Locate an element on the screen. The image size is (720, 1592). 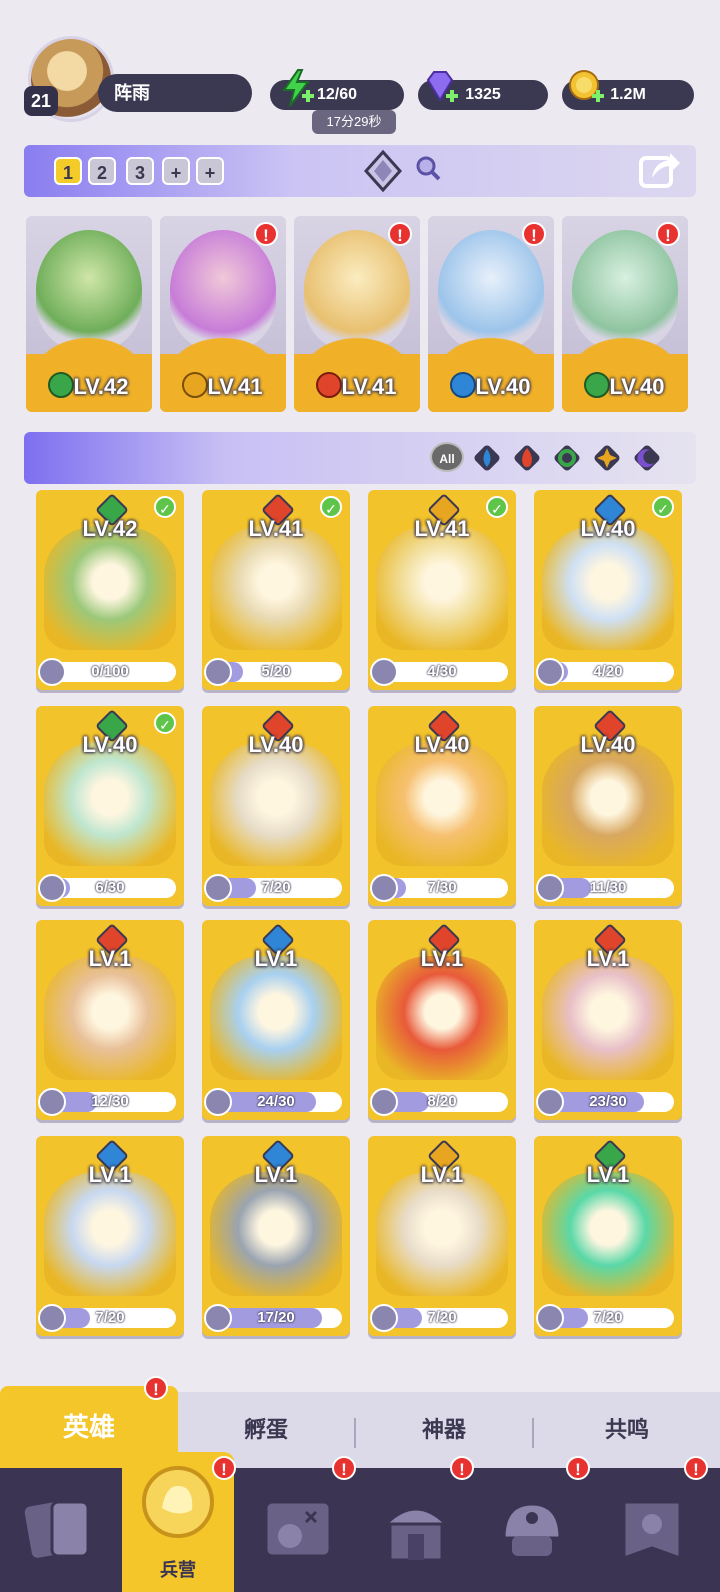
hero-card: LV.1 8/20 is located at coordinates (442, 1020).